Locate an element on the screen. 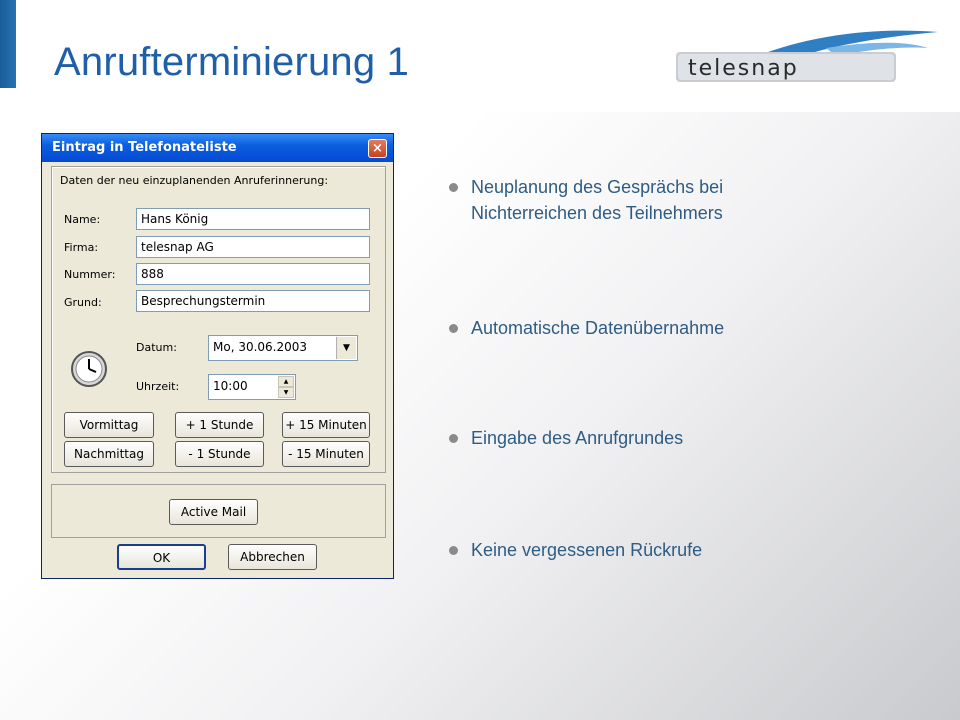 Image resolution: width=960 pixels, height=720 pixels. uhrzeit-spinner: 10:00 ▲ ▼ is located at coordinates (252, 387).